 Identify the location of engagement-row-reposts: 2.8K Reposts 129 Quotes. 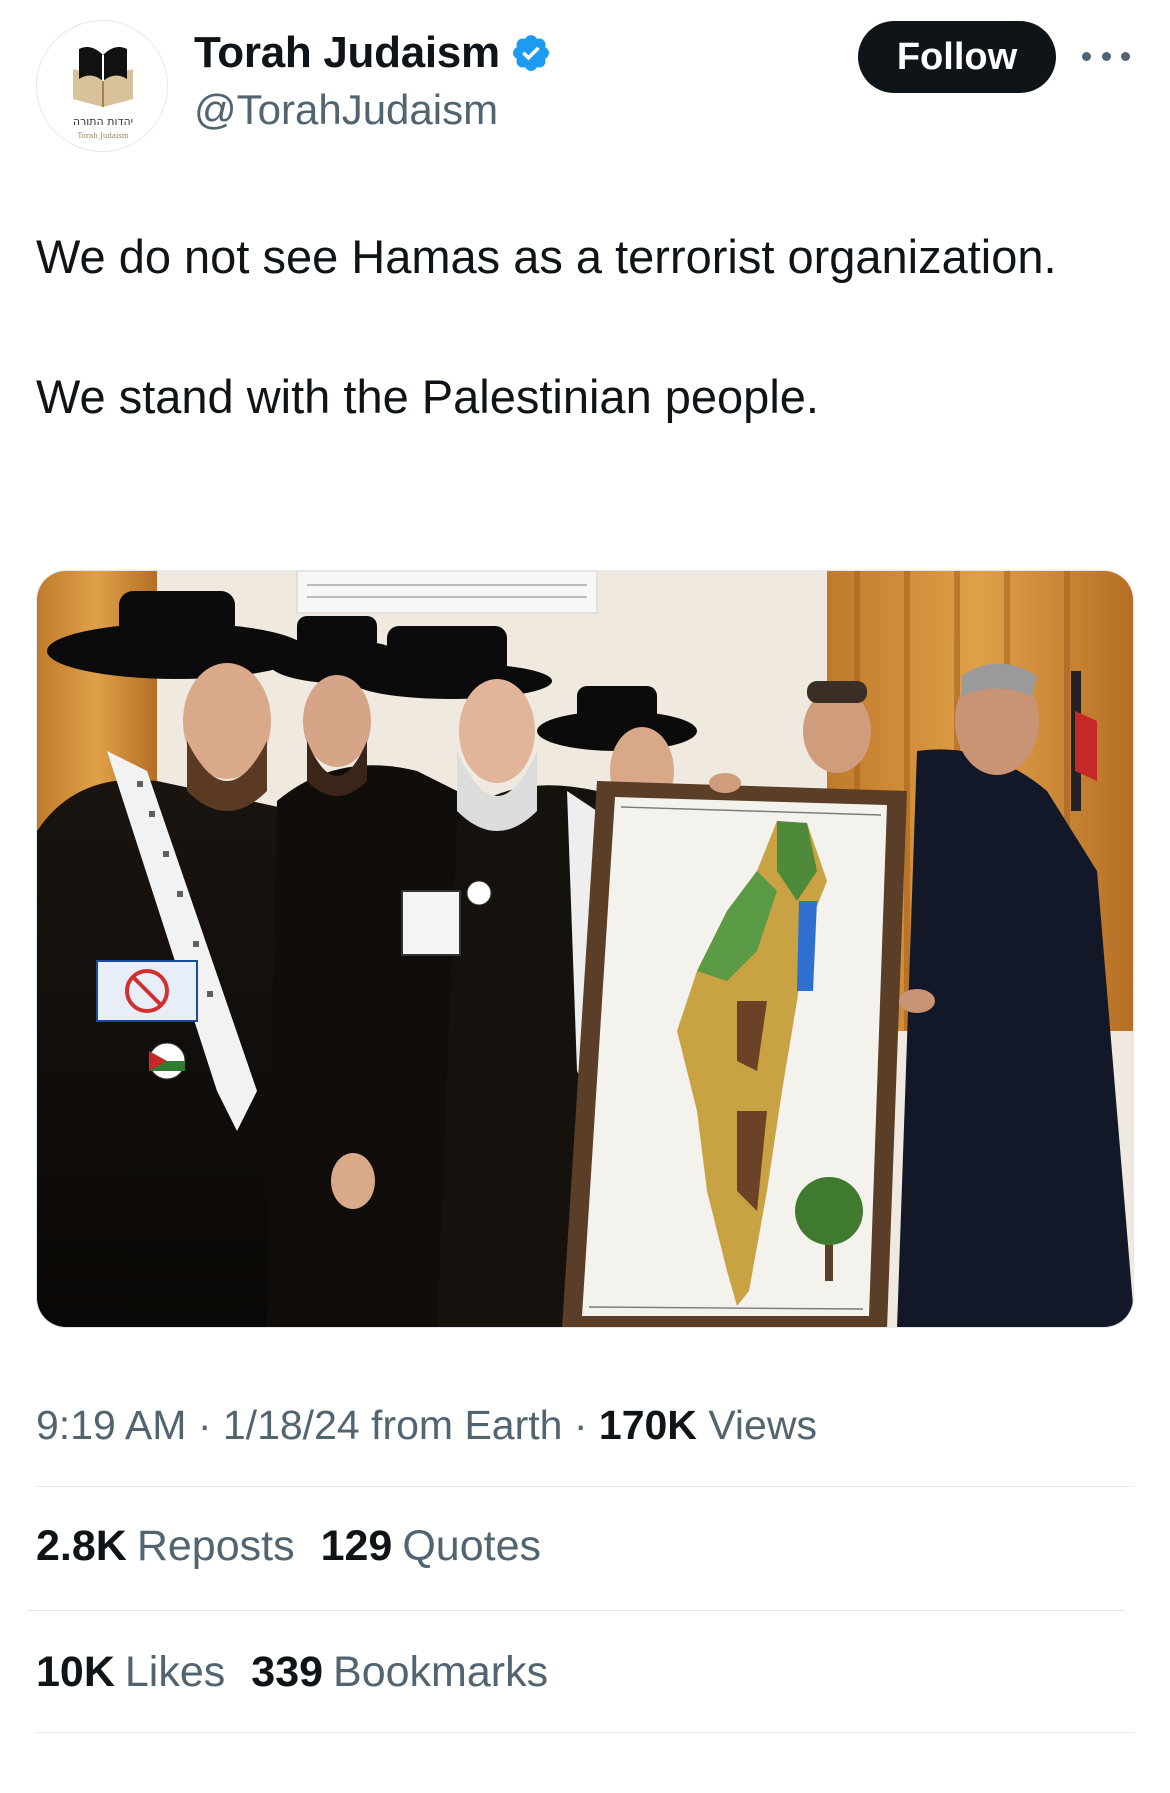
(288, 1546).